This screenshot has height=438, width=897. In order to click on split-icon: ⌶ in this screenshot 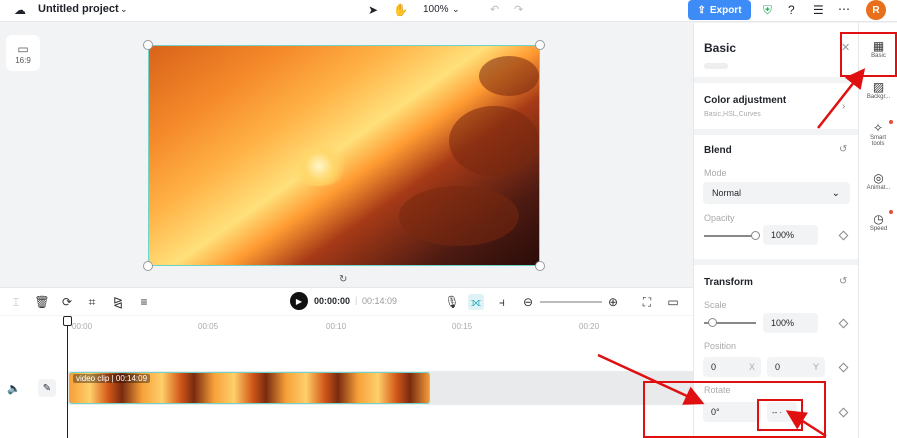, I will do `click(16, 302)`.